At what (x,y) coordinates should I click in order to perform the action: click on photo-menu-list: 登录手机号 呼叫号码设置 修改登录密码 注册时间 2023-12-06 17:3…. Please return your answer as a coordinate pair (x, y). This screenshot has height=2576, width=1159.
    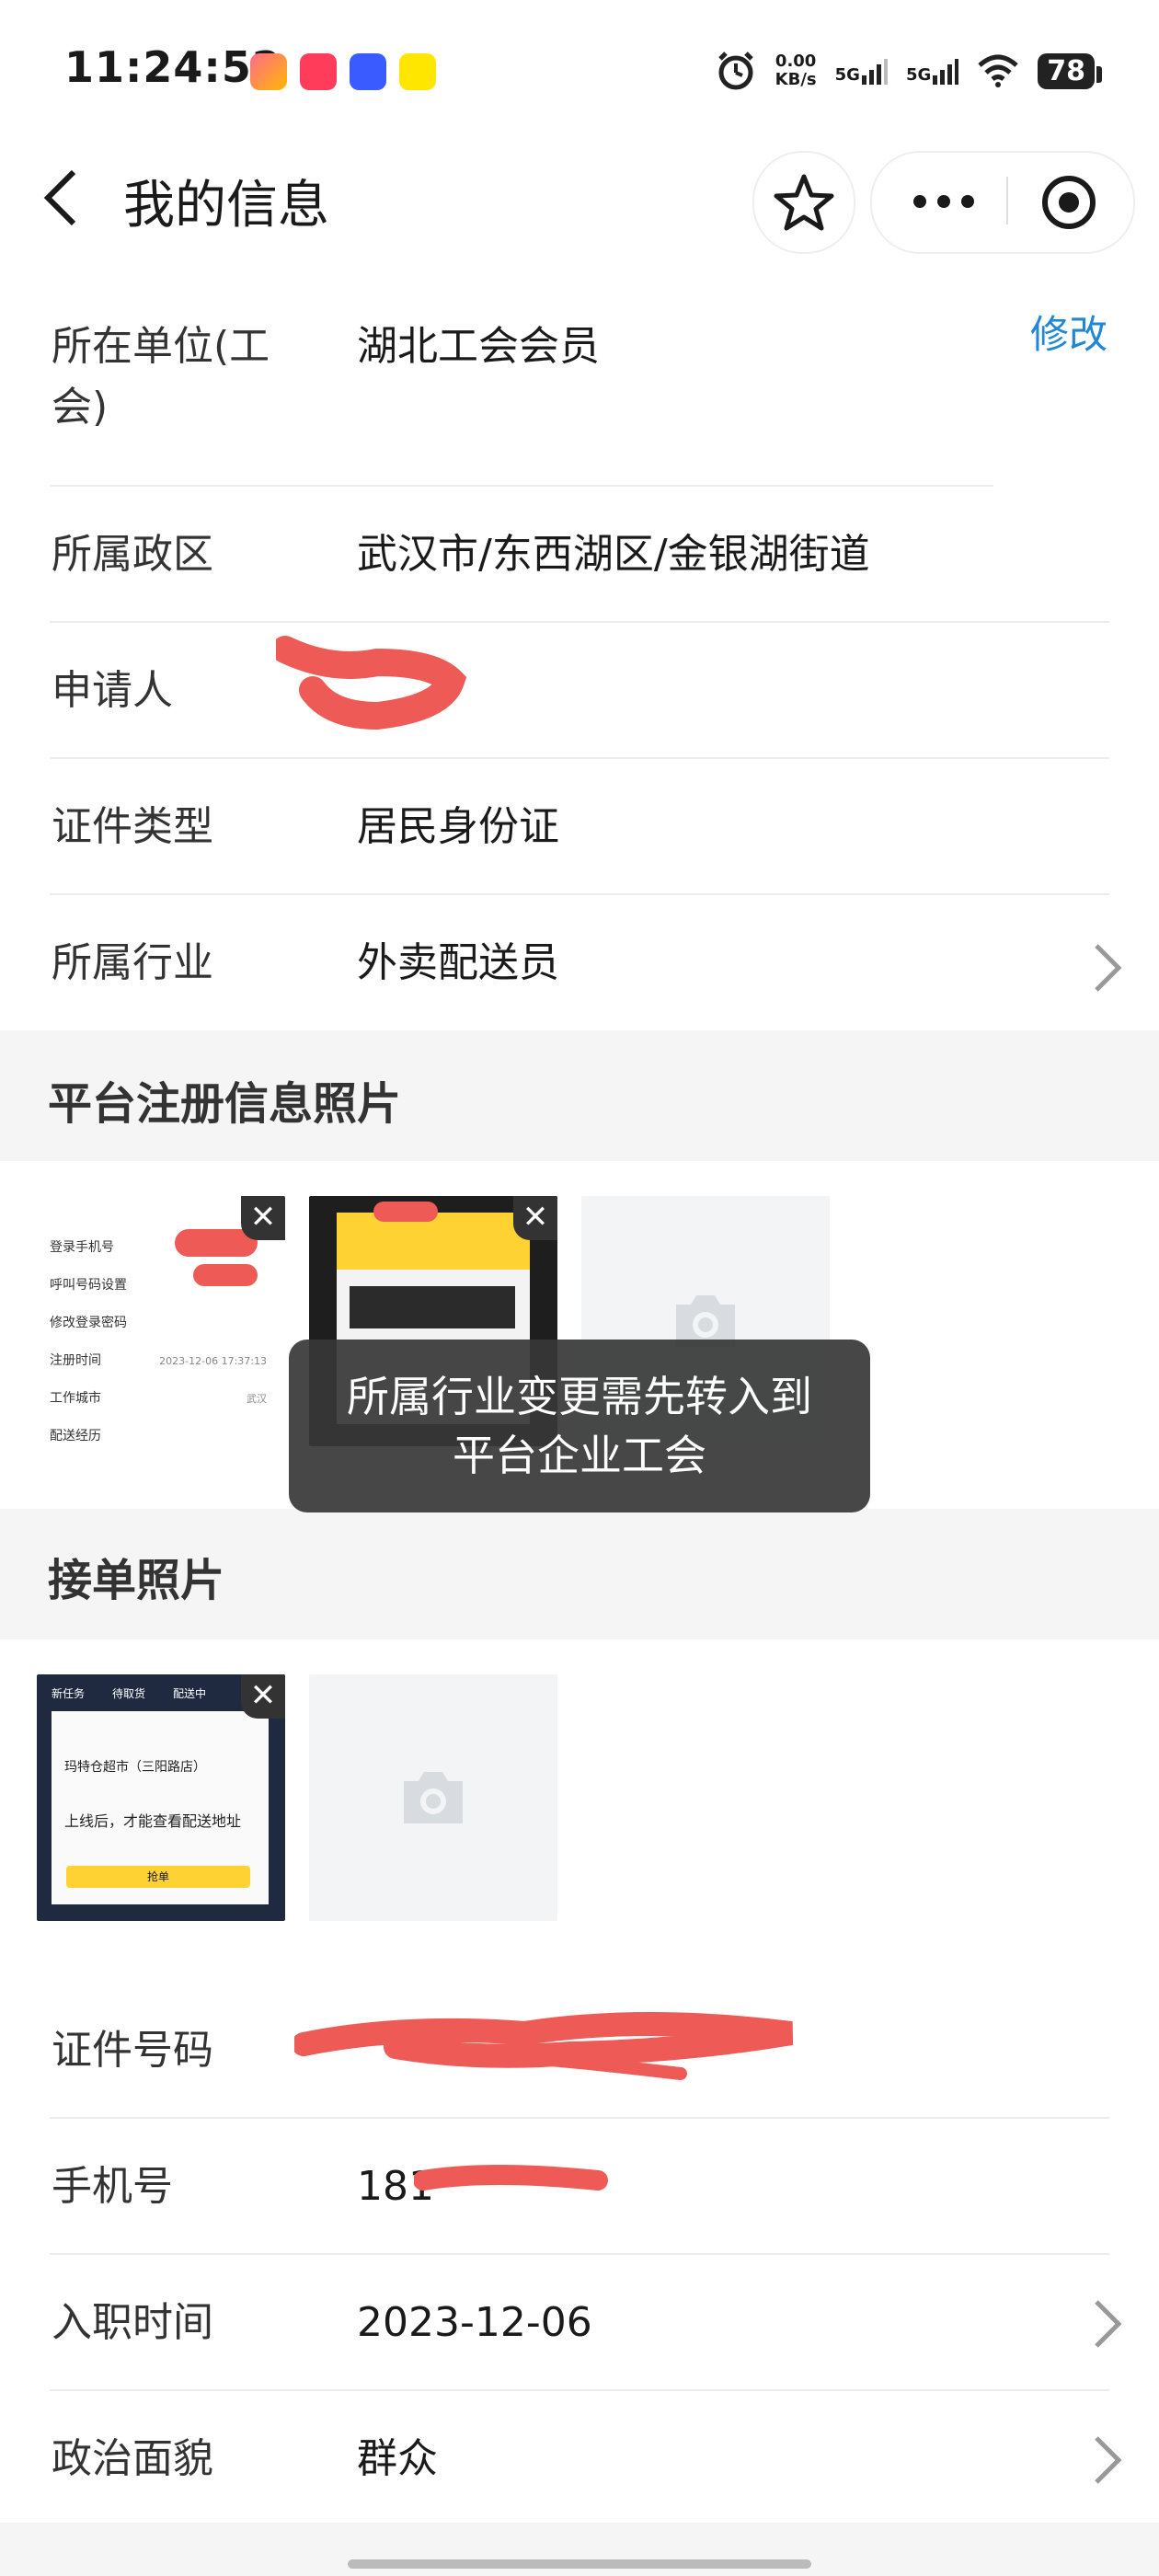
    Looking at the image, I should click on (167, 1337).